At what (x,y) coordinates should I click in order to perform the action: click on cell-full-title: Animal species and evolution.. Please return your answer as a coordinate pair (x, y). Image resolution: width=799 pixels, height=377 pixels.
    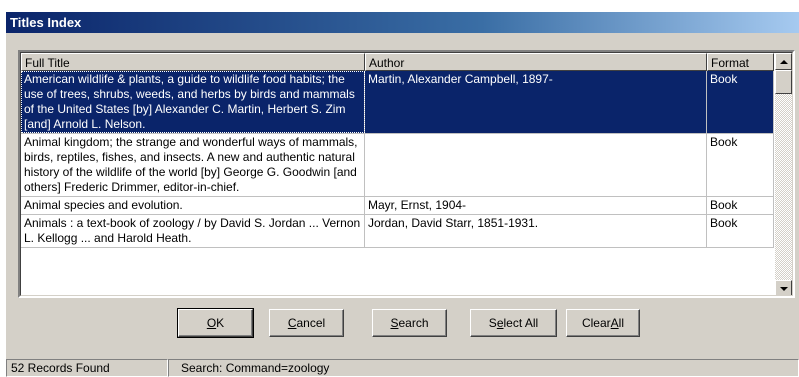
    Looking at the image, I should click on (193, 205).